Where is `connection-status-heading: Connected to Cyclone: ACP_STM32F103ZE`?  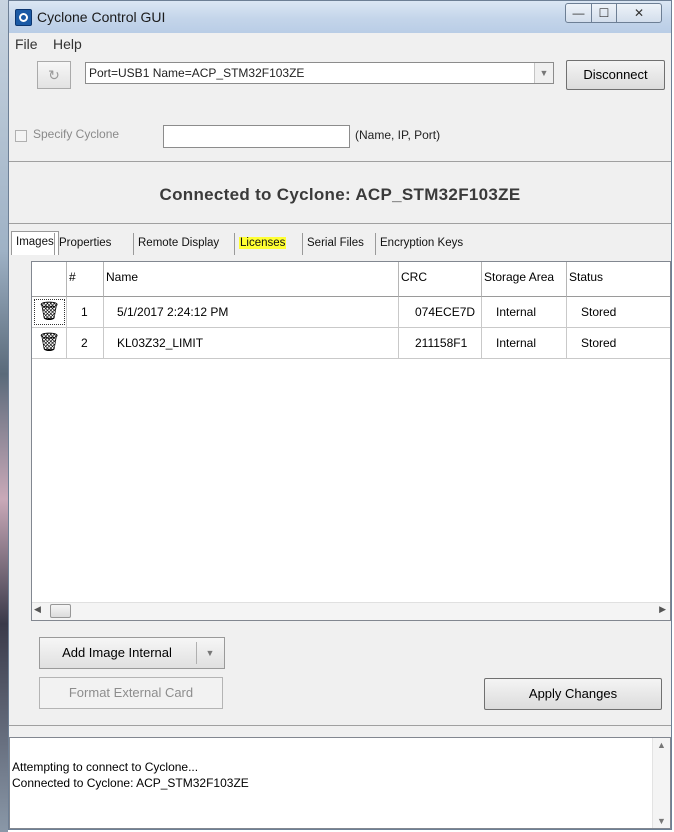 connection-status-heading: Connected to Cyclone: ACP_STM32F103ZE is located at coordinates (340, 194).